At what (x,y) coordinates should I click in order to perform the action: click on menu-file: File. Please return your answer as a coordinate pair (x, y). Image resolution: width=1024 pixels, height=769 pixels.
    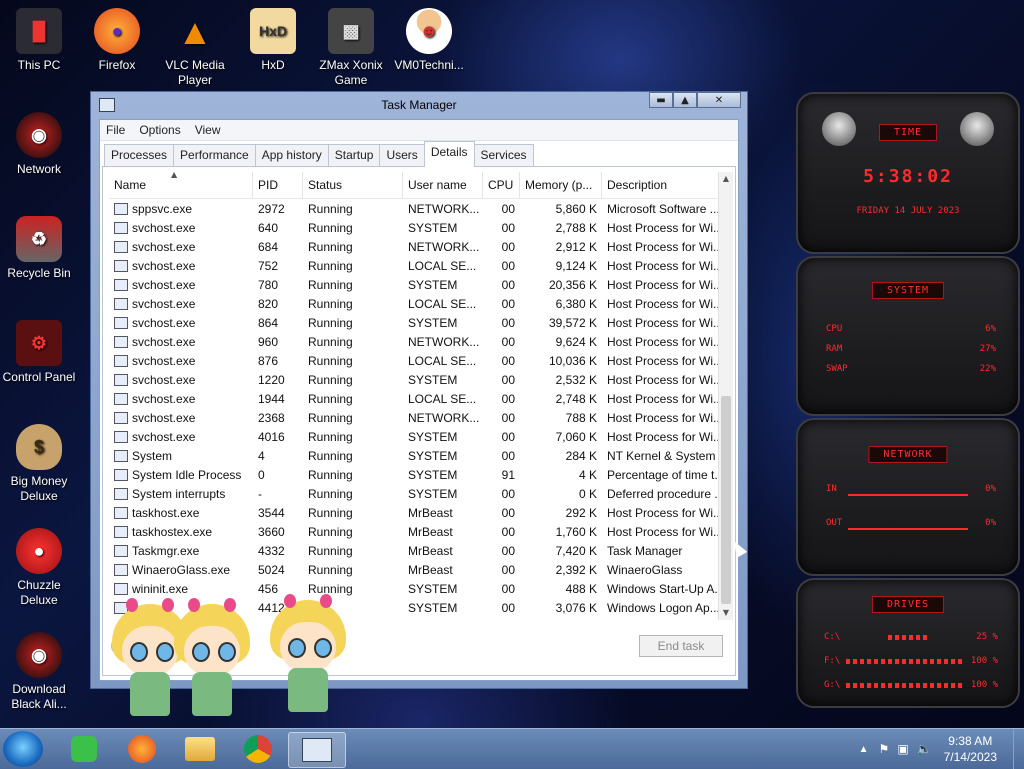
    Looking at the image, I should click on (115, 130).